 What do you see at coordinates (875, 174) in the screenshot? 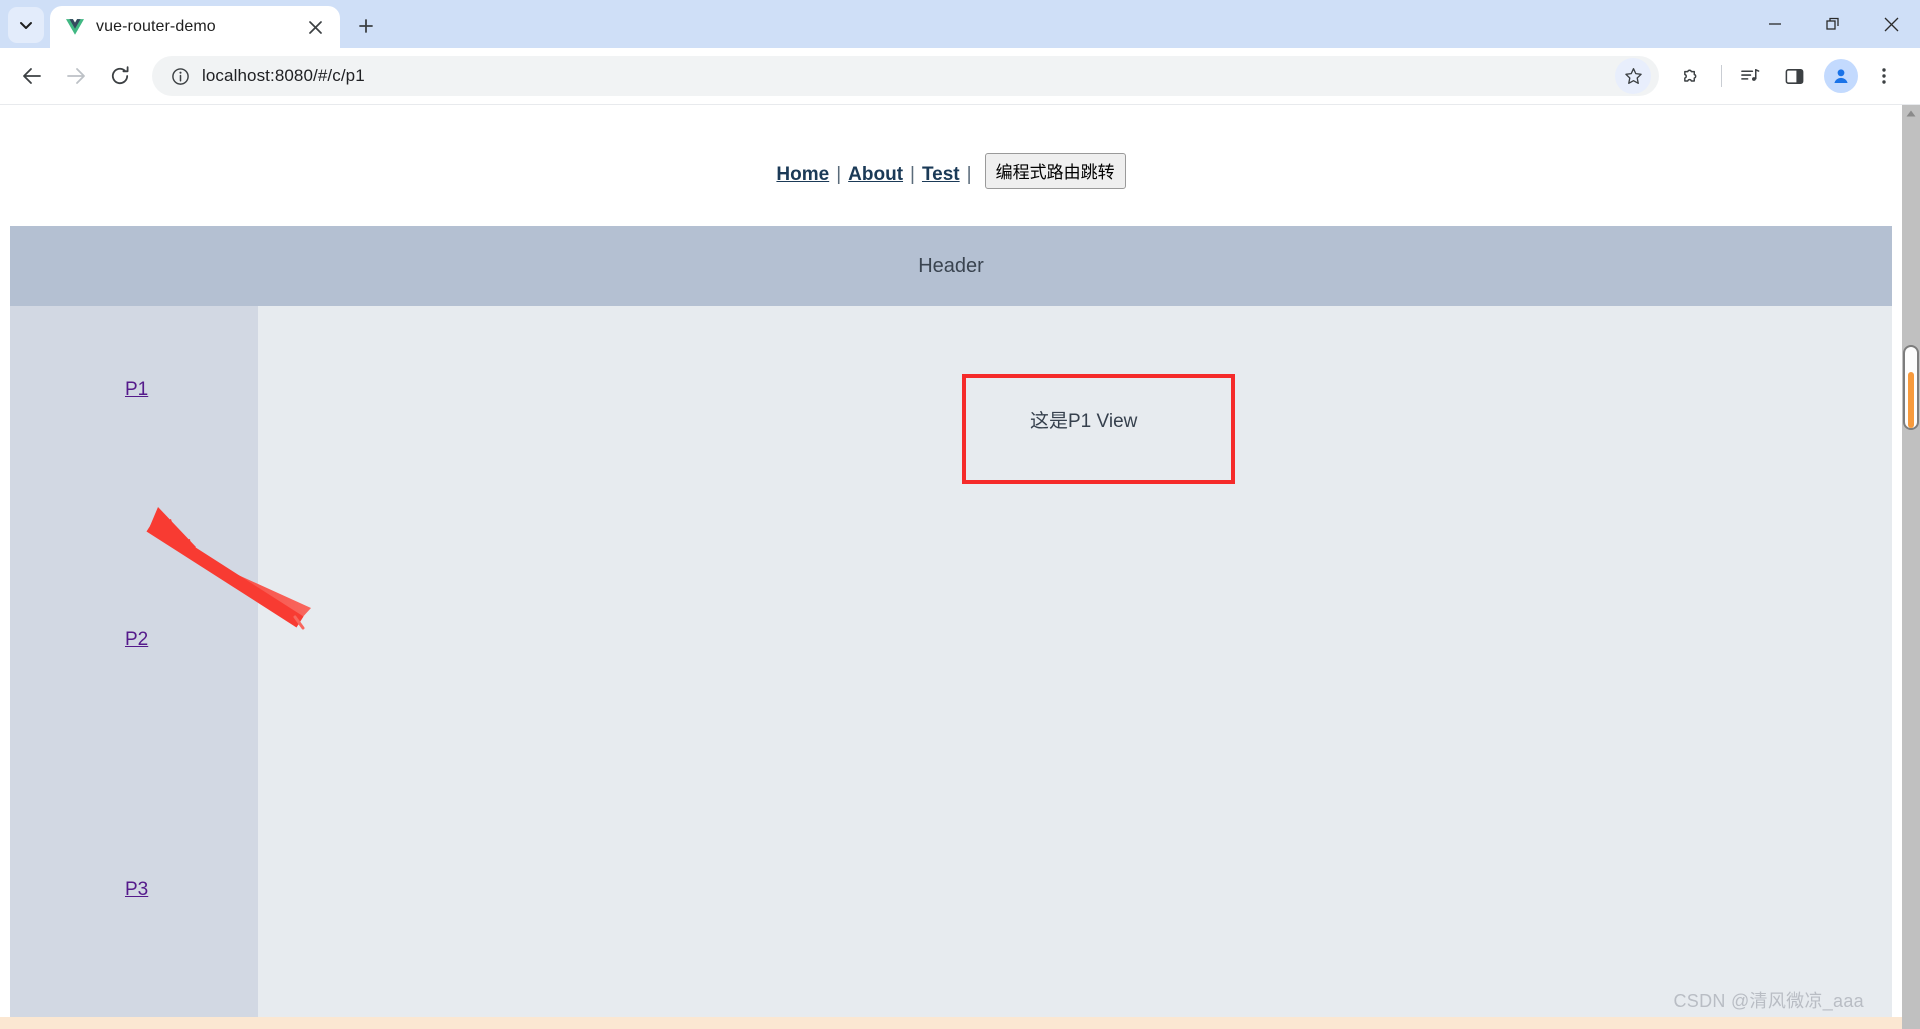
I see `nav-link-about: About` at bounding box center [875, 174].